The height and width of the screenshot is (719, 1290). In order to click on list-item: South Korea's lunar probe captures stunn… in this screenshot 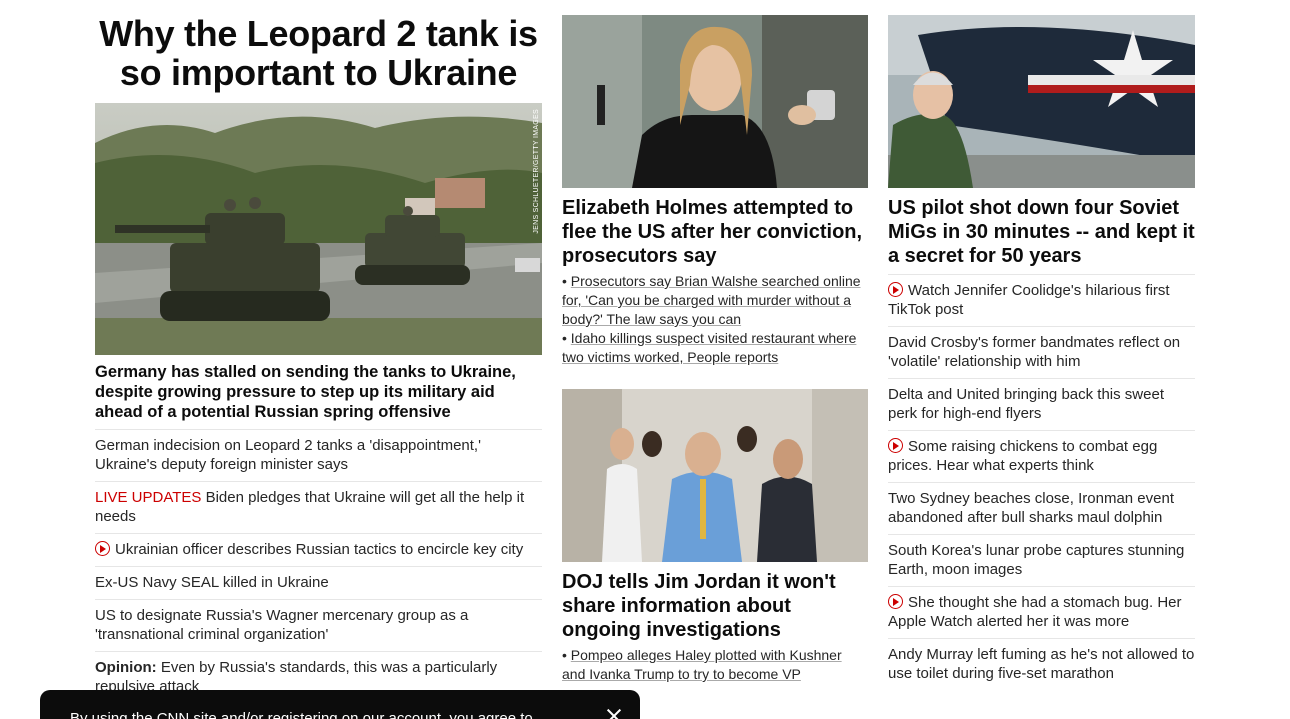, I will do `click(1041, 561)`.